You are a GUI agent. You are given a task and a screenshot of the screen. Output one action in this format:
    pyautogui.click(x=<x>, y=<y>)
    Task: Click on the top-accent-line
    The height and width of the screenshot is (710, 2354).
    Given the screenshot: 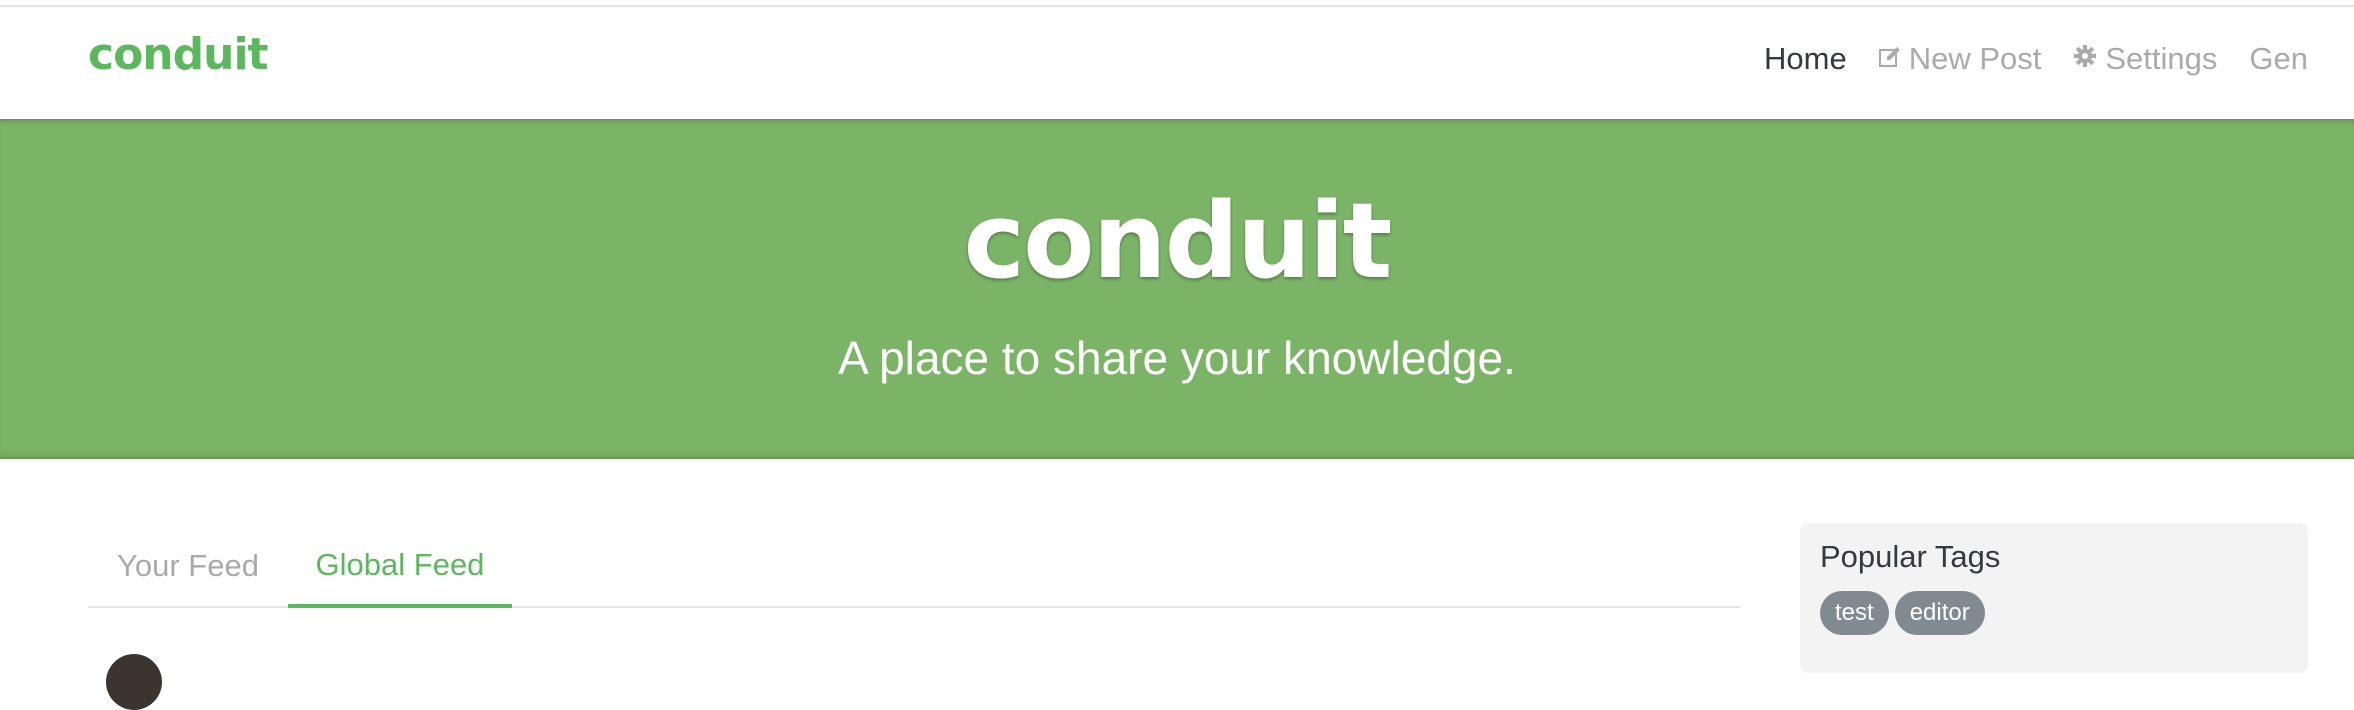 What is the action you would take?
    pyautogui.click(x=1177, y=3)
    